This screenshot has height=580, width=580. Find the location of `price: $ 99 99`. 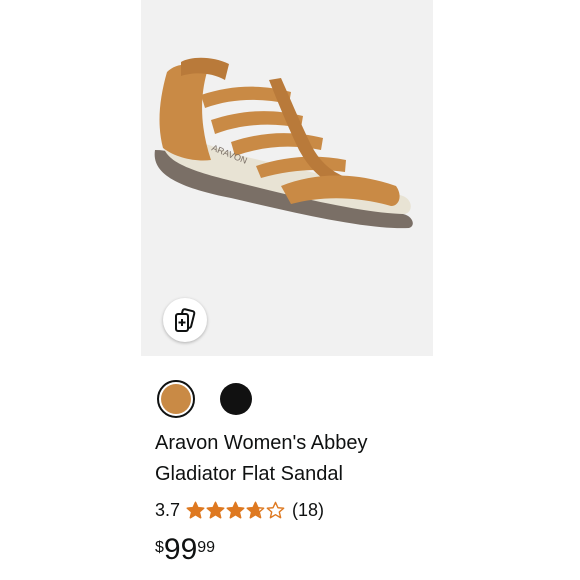

price: $ 99 99 is located at coordinates (185, 550).